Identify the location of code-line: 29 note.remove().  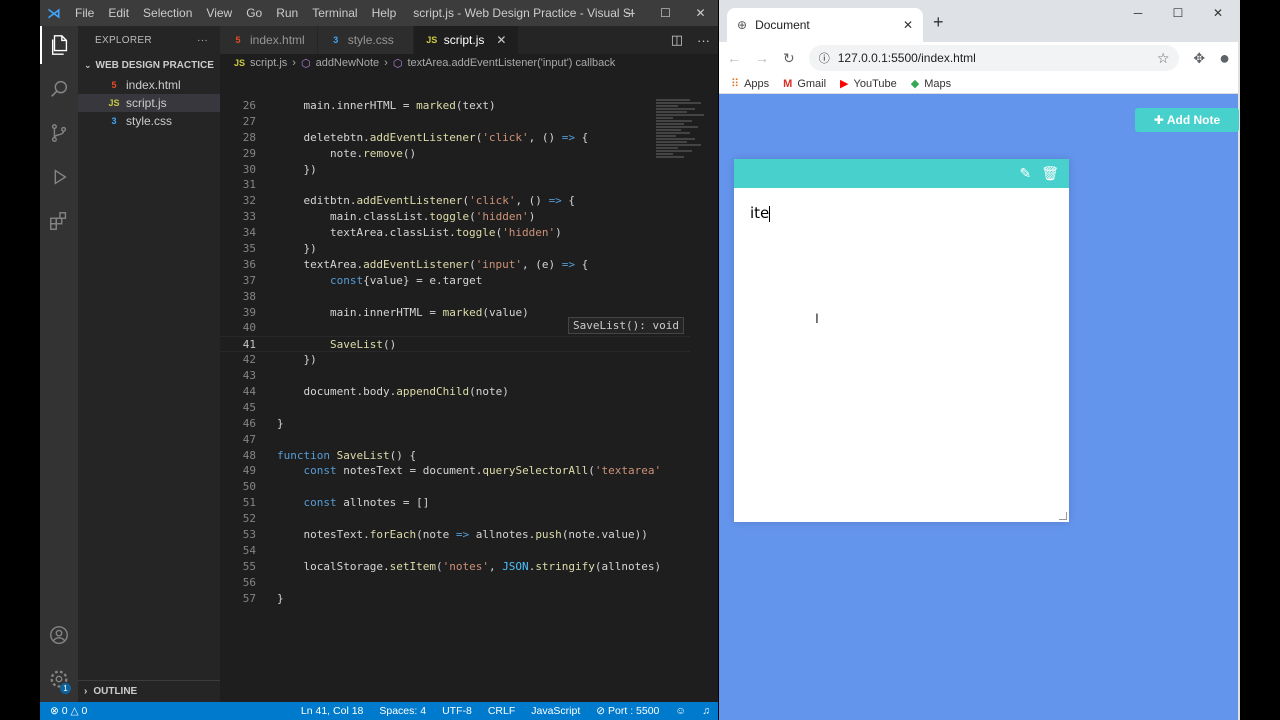
(455, 154).